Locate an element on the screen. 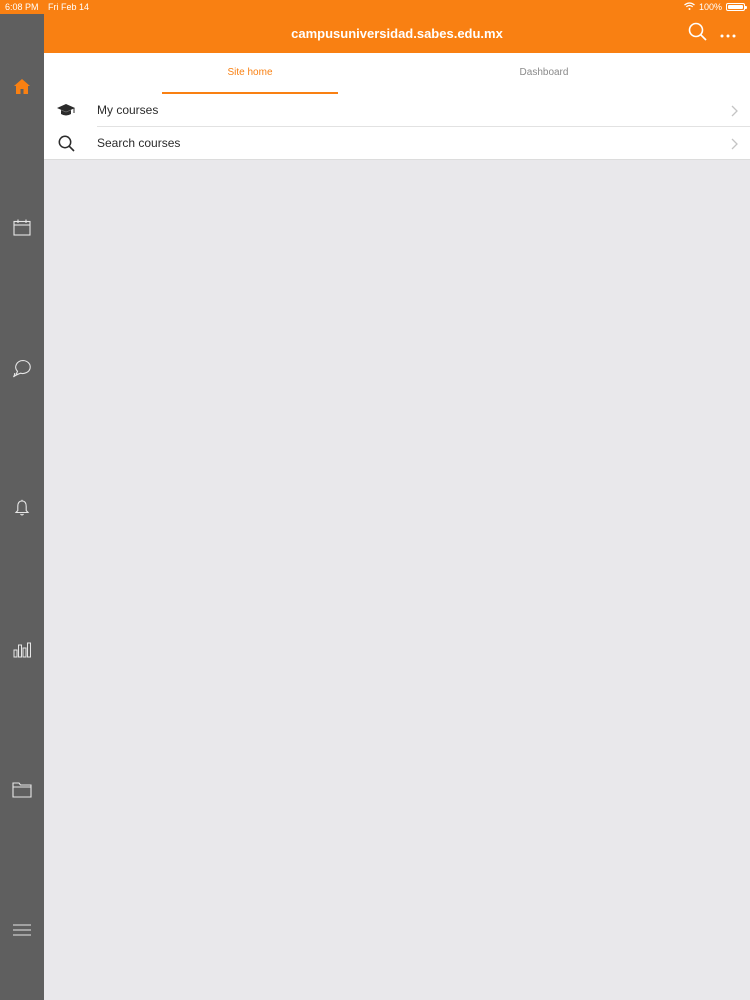 The height and width of the screenshot is (1000, 750). tab-dashboard: Dashboard is located at coordinates (544, 73).